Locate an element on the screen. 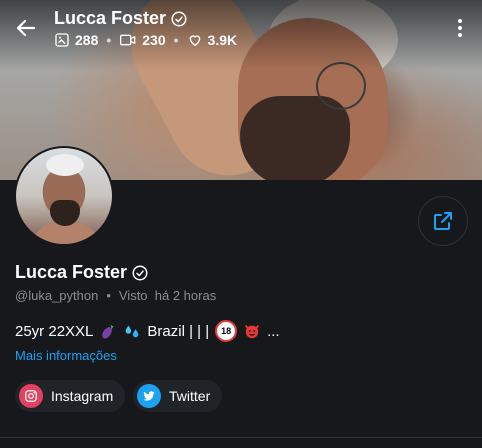  video-icon is located at coordinates (128, 40).